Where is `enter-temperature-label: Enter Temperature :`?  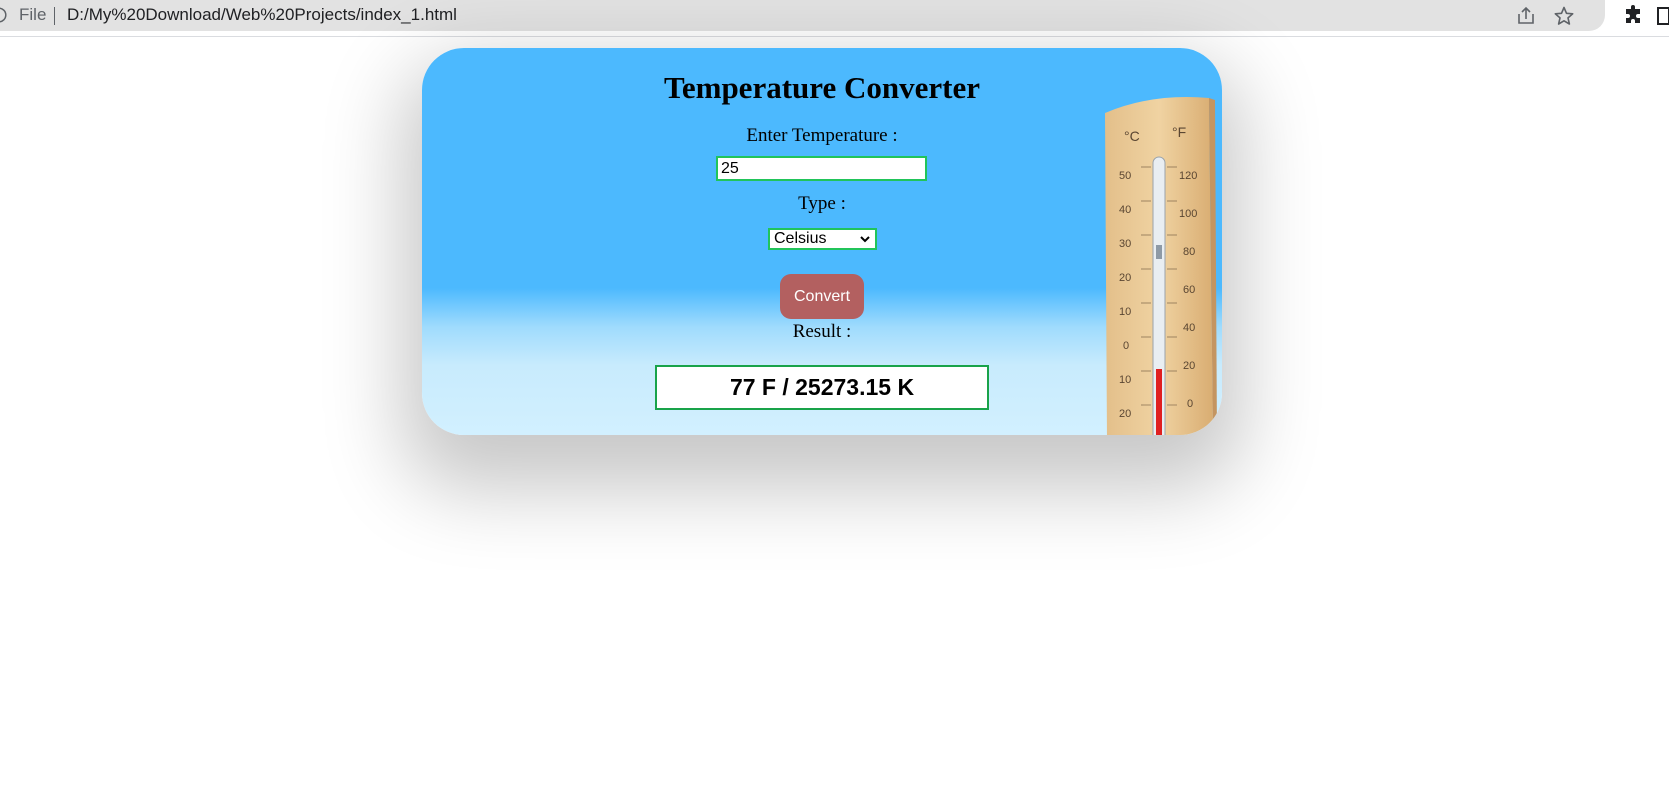
enter-temperature-label: Enter Temperature : is located at coordinates (822, 135).